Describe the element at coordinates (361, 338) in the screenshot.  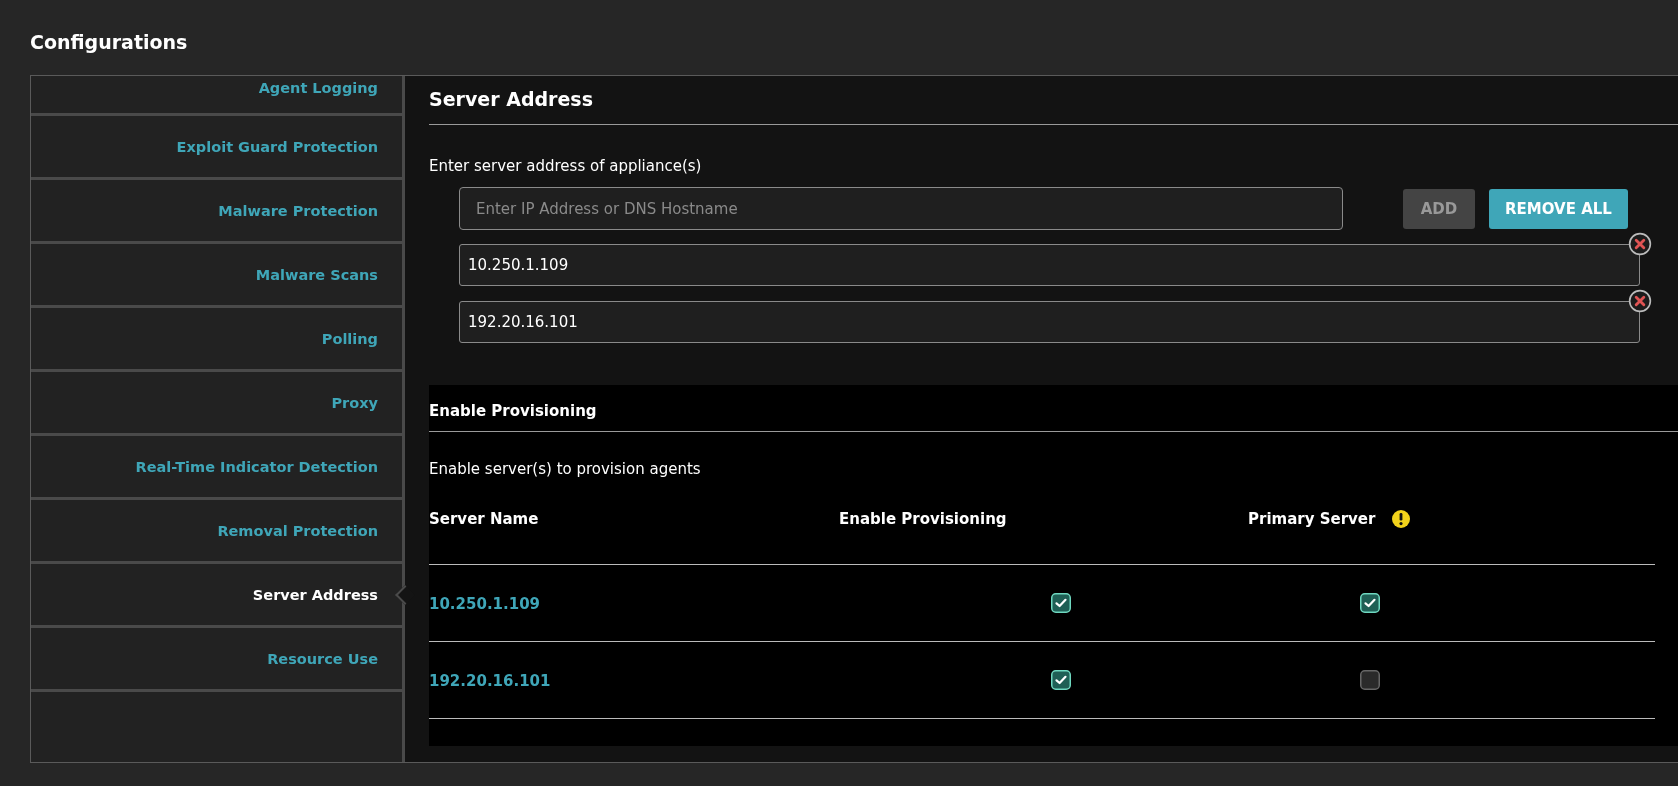
I see `sidebar-item: Polling` at that location.